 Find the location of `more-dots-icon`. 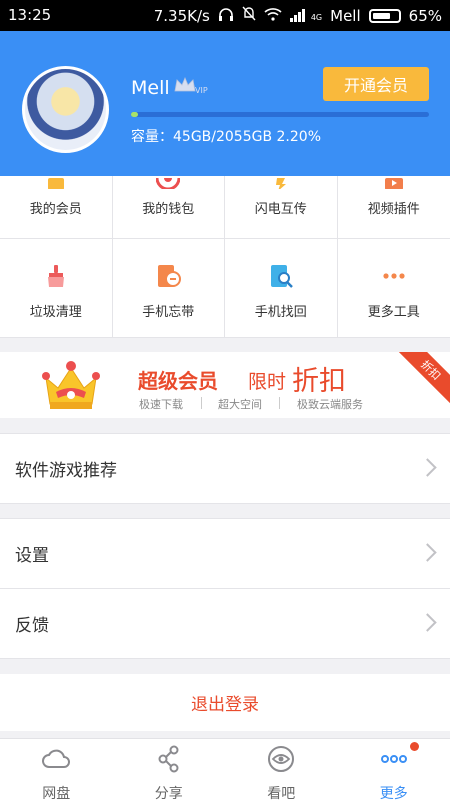

more-dots-icon is located at coordinates (394, 761).